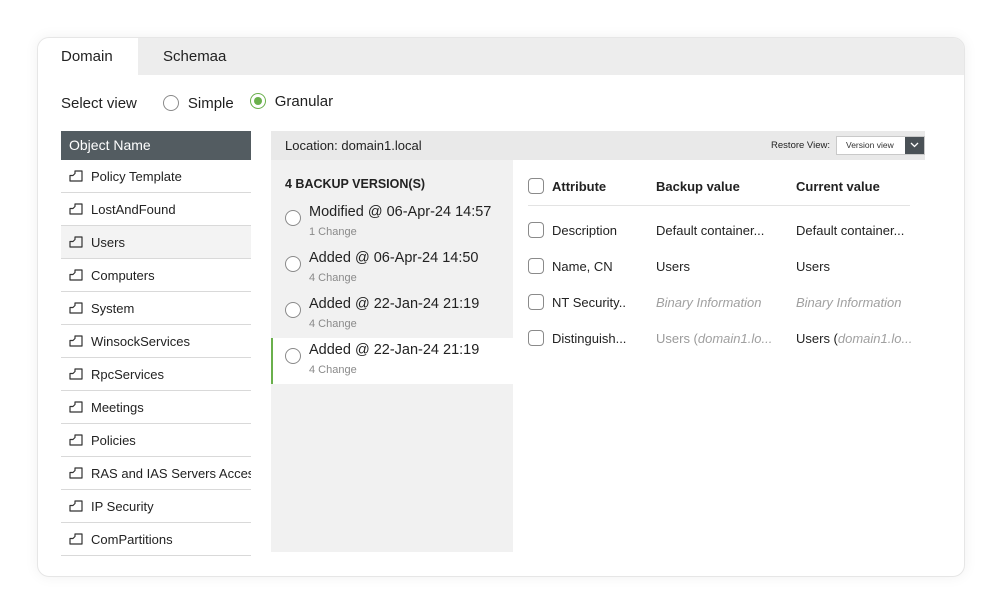 The image size is (1001, 613). Describe the element at coordinates (99, 103) in the screenshot. I see `select-view-label: Select view` at that location.